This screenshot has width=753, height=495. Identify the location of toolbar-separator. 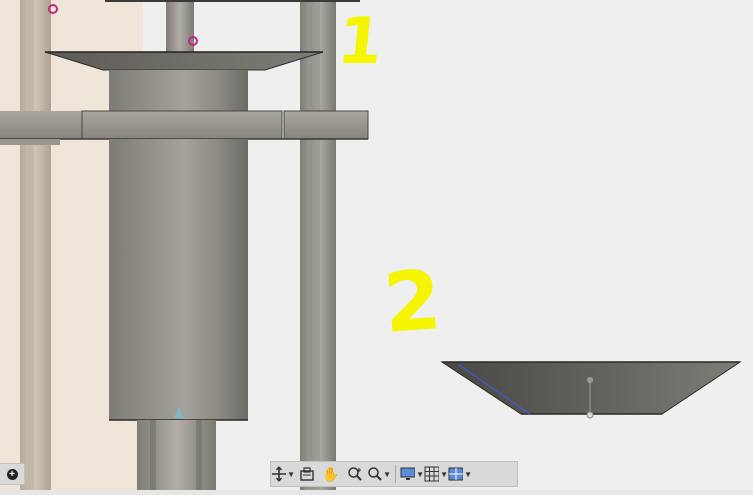
(395, 474).